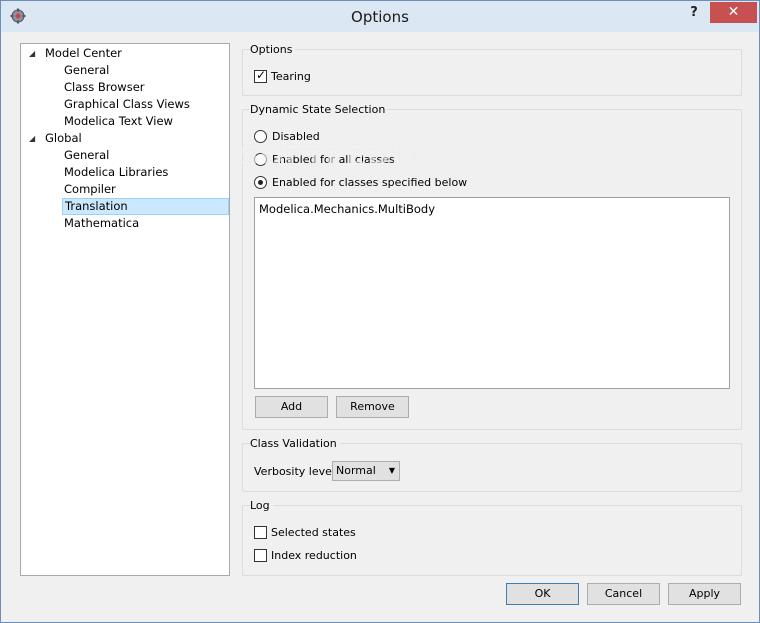 Image resolution: width=760 pixels, height=623 pixels. Describe the element at coordinates (704, 594) in the screenshot. I see `apply-button: Apply` at that location.